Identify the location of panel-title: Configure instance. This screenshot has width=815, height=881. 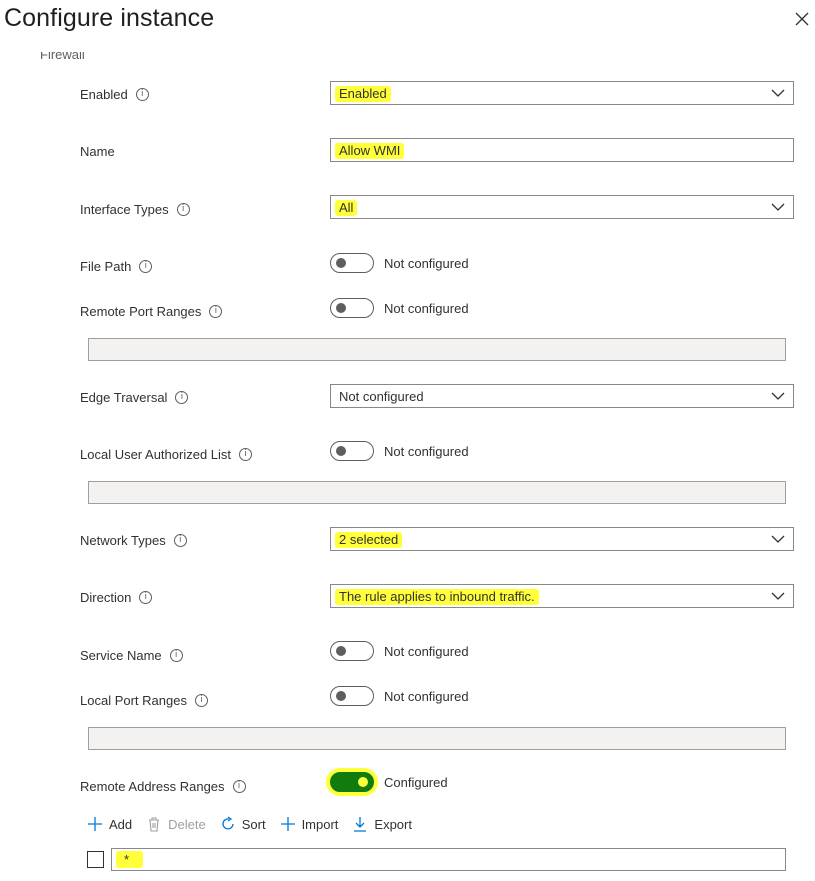
(109, 18).